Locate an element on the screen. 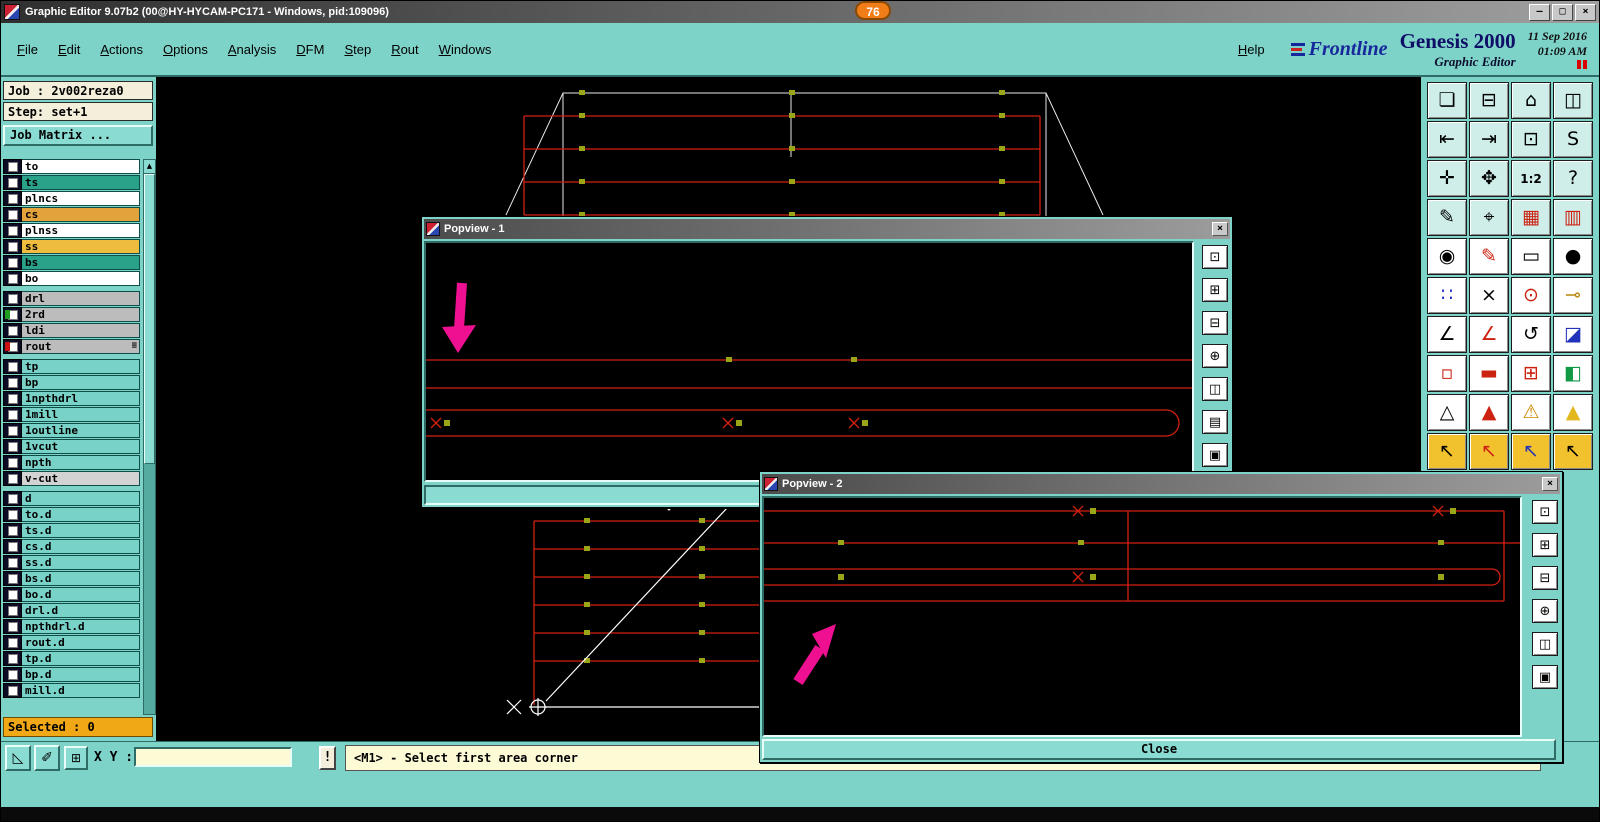  cursor-select-icon: ↖ is located at coordinates (1573, 451).